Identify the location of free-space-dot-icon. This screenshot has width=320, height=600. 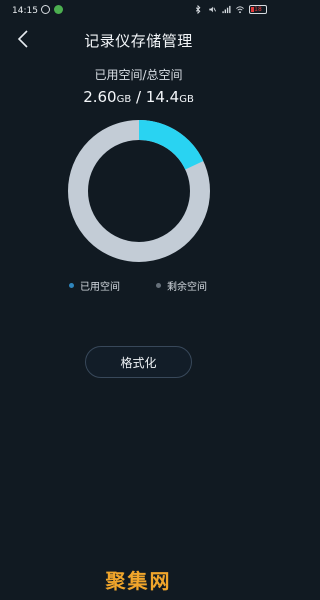
(158, 285).